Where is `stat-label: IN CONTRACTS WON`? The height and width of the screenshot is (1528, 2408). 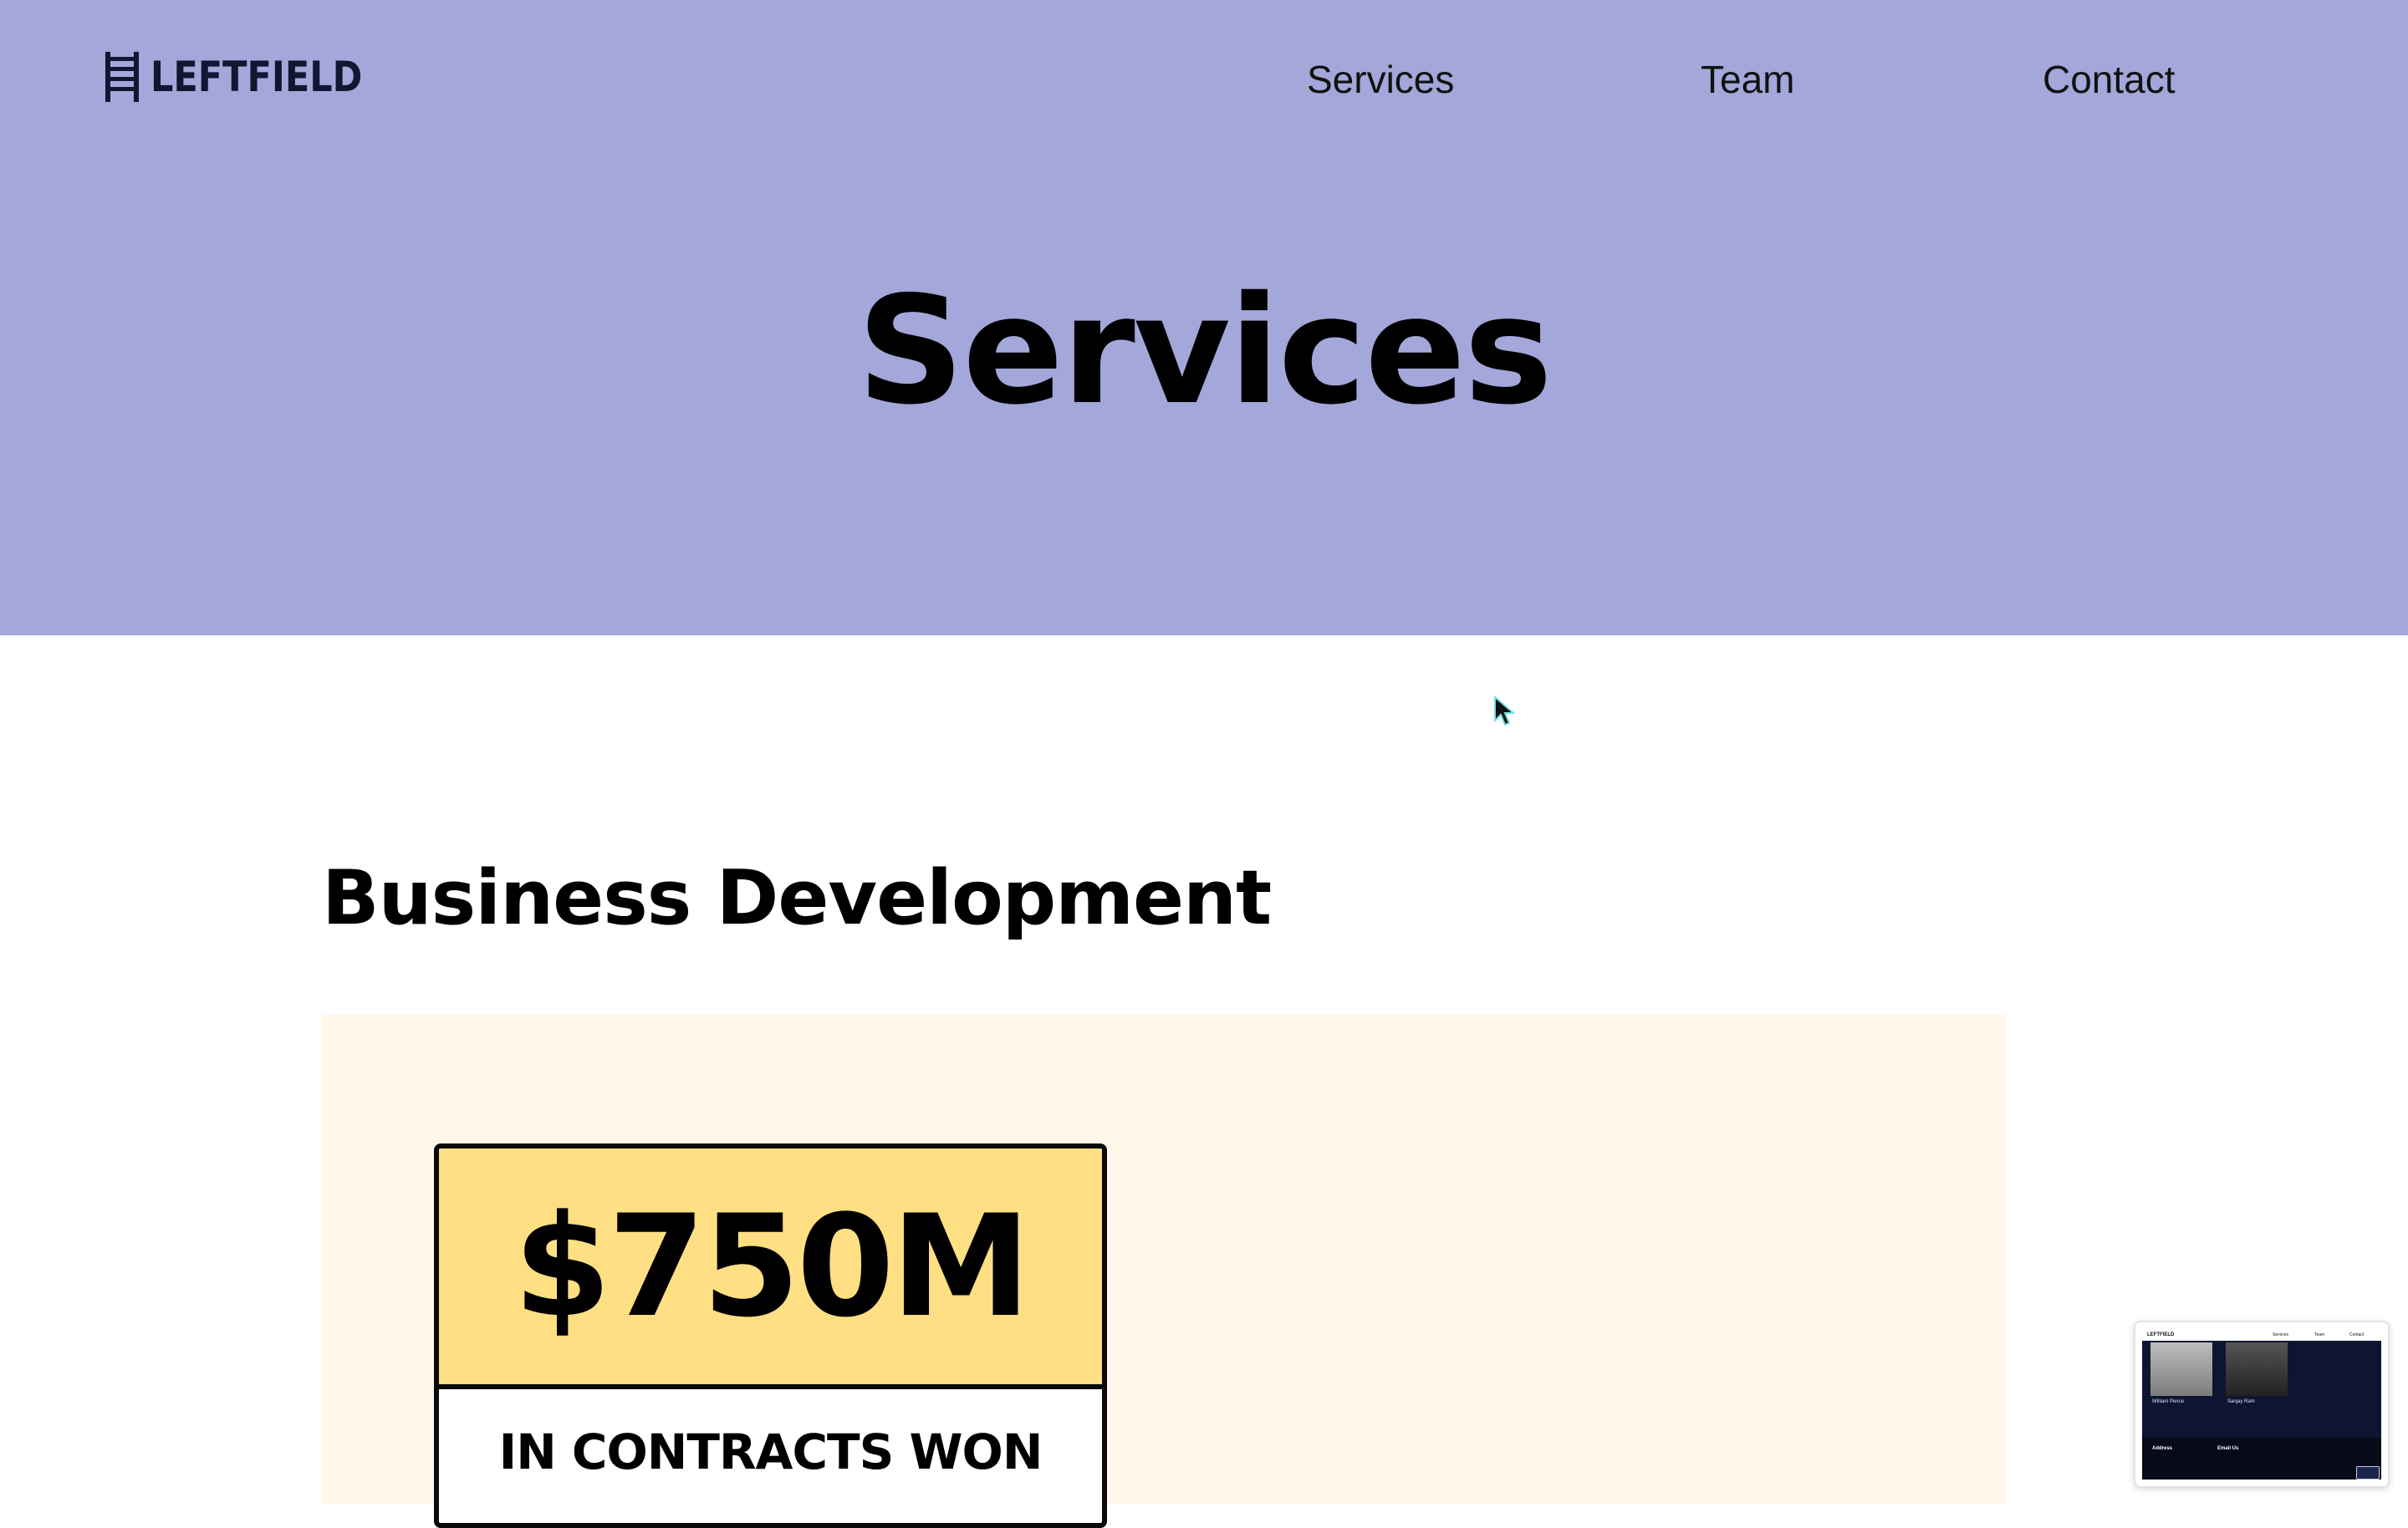 stat-label: IN CONTRACTS WON is located at coordinates (770, 1452).